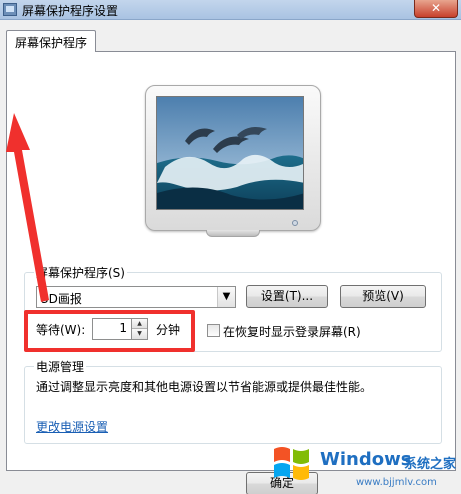 The width and height of the screenshot is (461, 494). I want to click on power-description: 通过调整显示亮度和其他电源设置以节省能源或提供最佳性能。, so click(204, 387).